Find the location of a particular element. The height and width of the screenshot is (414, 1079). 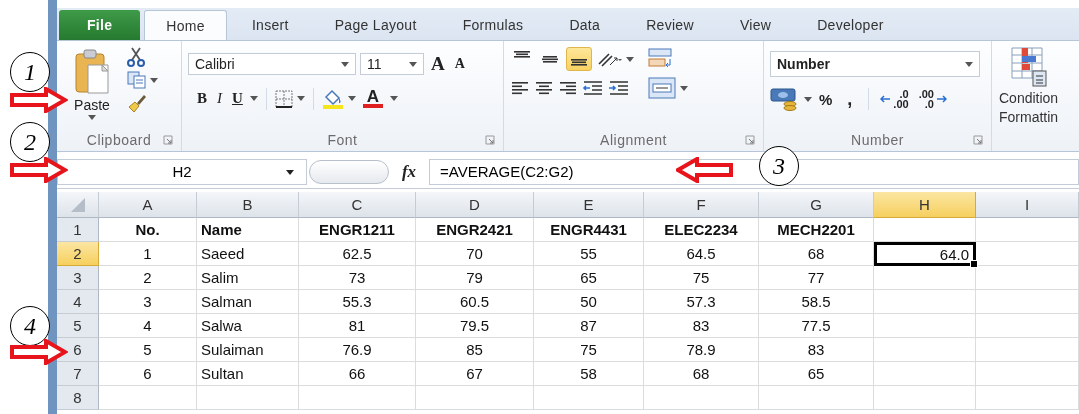

increase-indent-icon is located at coordinates (619, 88).